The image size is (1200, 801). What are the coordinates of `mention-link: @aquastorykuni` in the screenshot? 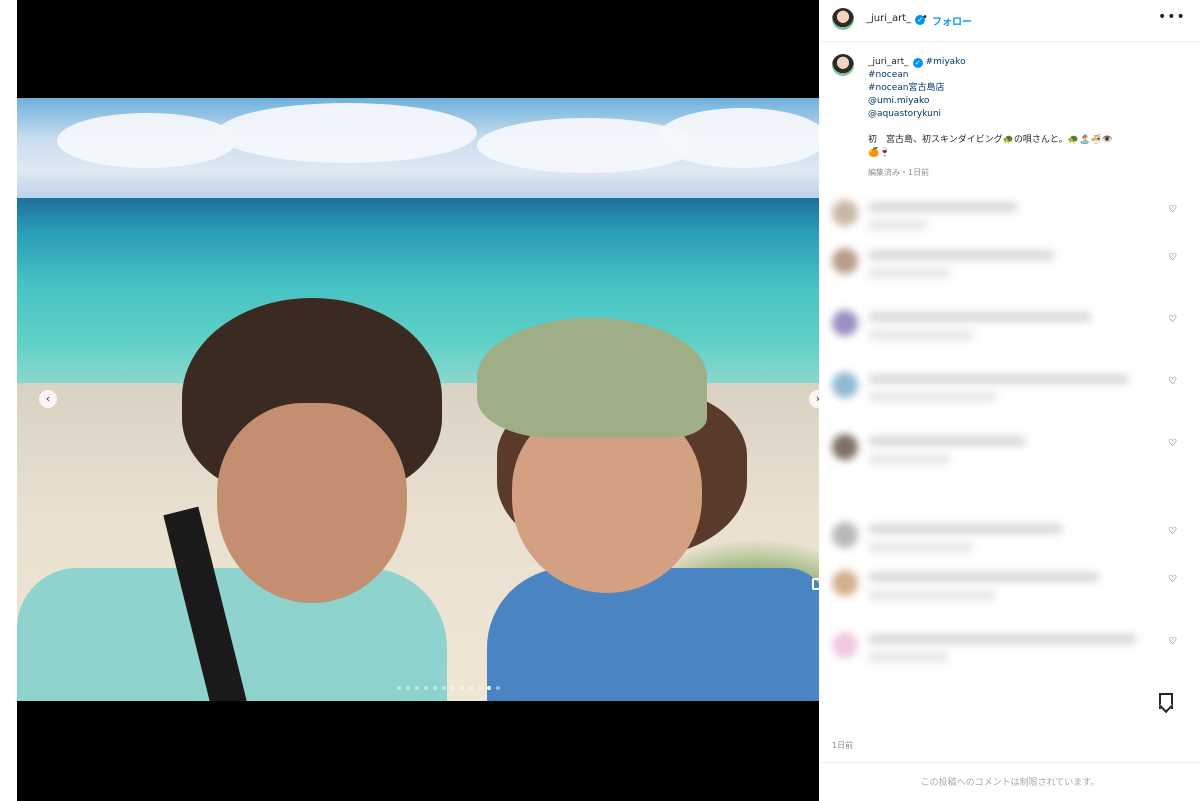 It's located at (1028, 114).